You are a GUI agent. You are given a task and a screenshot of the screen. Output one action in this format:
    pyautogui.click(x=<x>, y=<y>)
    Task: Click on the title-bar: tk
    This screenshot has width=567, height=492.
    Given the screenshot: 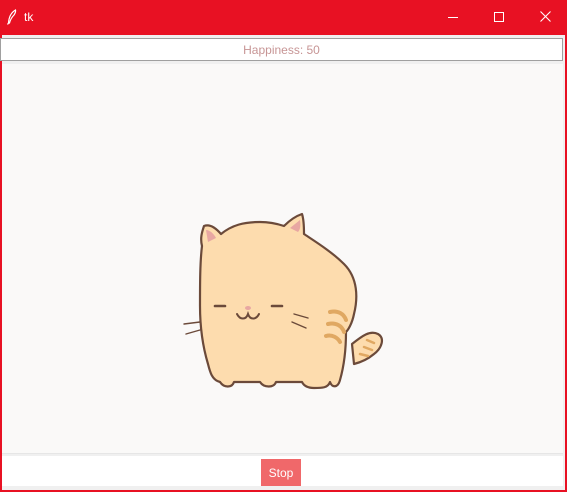 What is the action you would take?
    pyautogui.click(x=283, y=17)
    